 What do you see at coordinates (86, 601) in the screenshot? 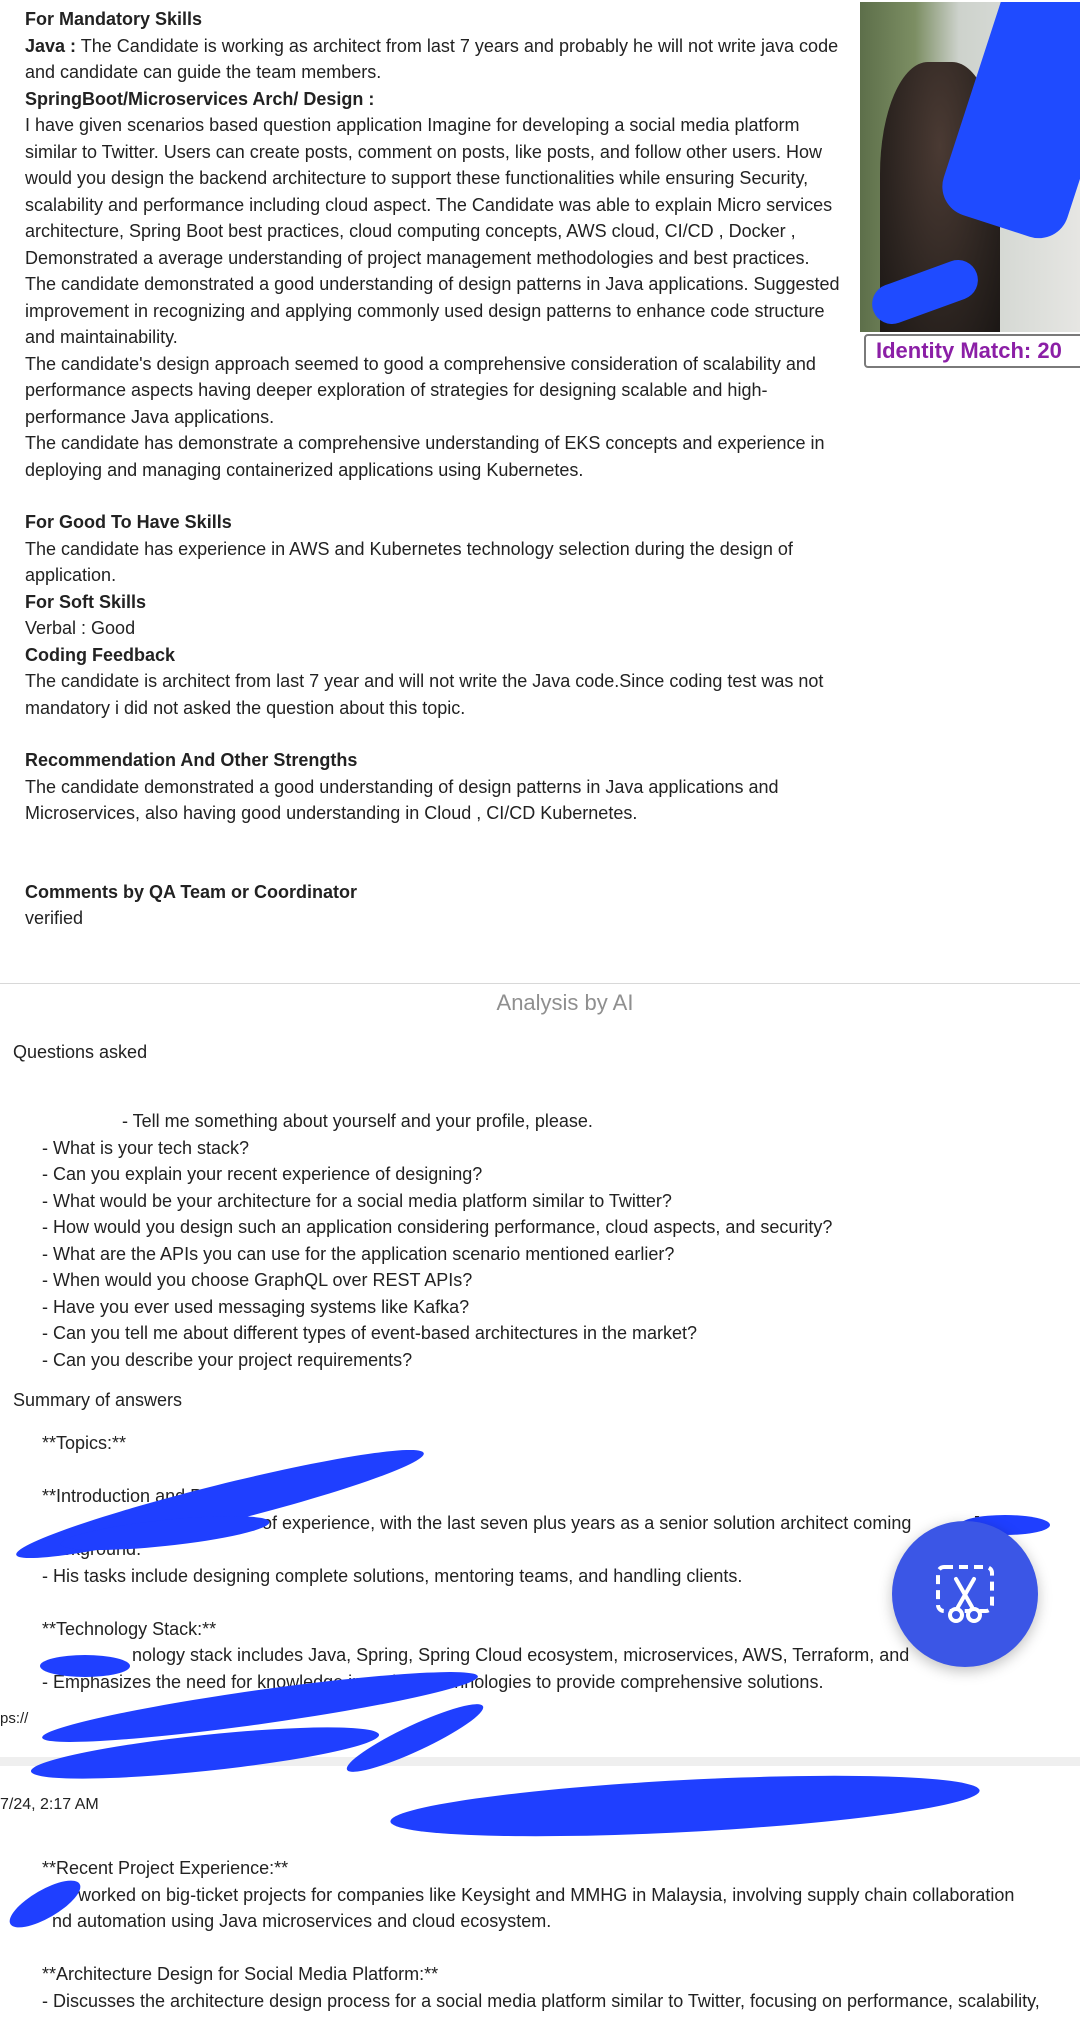
I see `soft-skills-title: For Soft Skills` at bounding box center [86, 601].